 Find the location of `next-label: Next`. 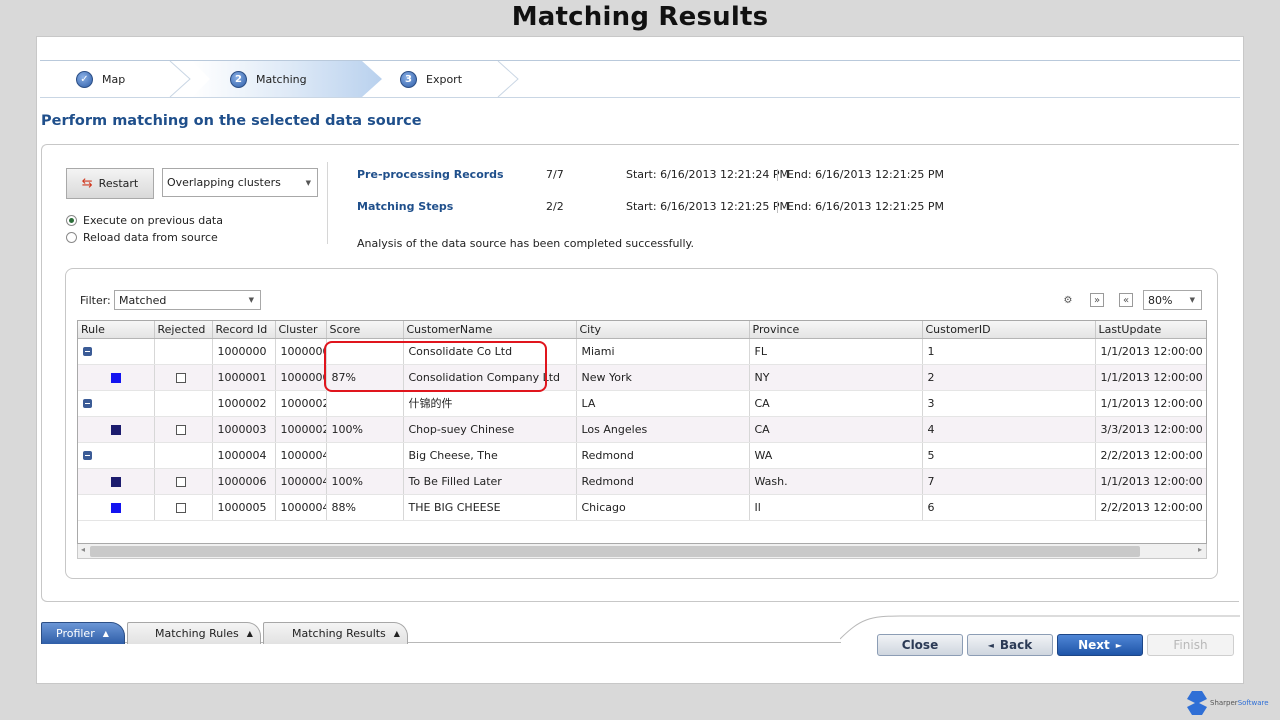

next-label: Next is located at coordinates (1094, 645).